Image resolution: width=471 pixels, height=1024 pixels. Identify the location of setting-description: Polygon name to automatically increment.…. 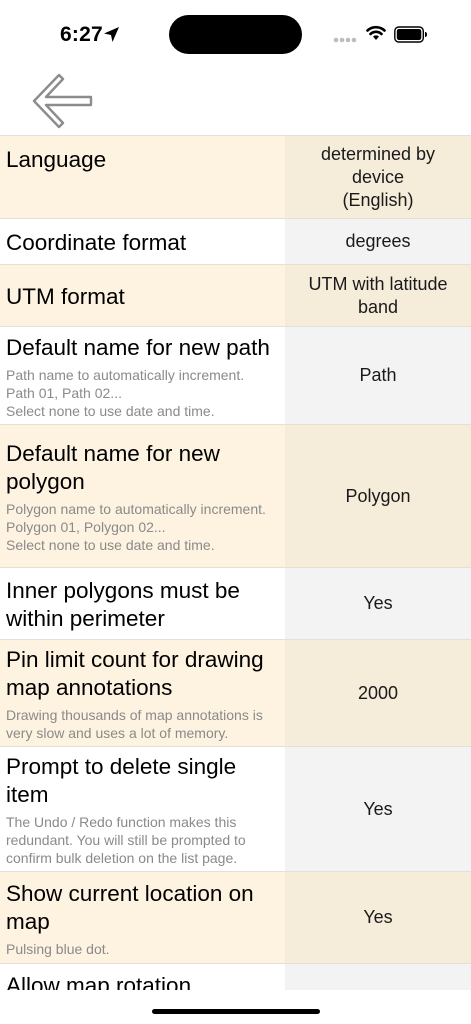
(136, 527).